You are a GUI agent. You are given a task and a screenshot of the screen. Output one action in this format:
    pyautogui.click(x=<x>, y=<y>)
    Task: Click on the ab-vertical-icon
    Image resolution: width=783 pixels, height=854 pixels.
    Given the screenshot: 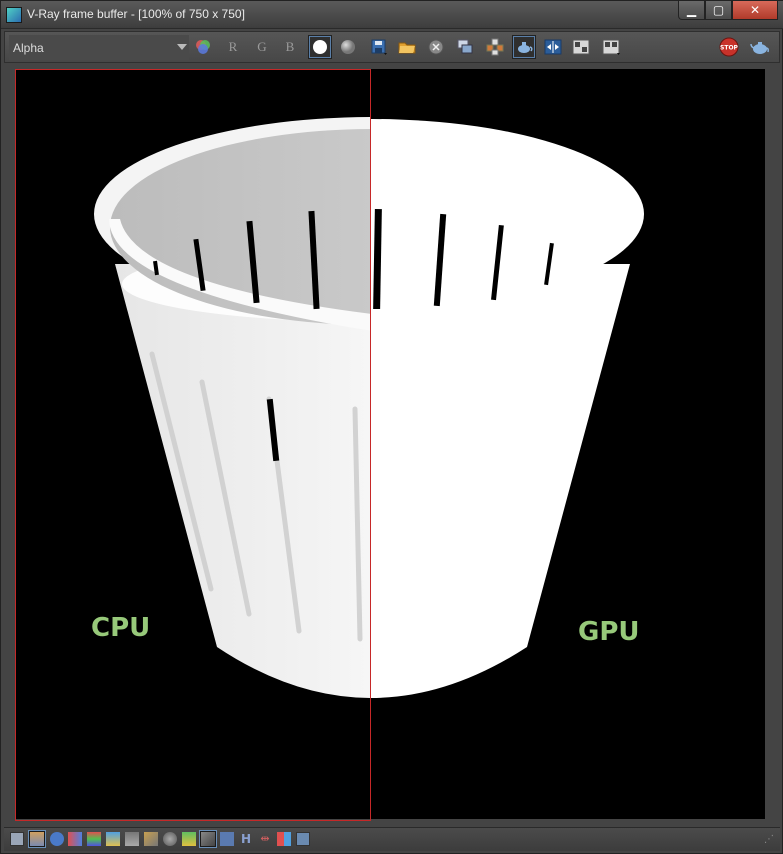 What is the action you would take?
    pyautogui.click(x=611, y=47)
    